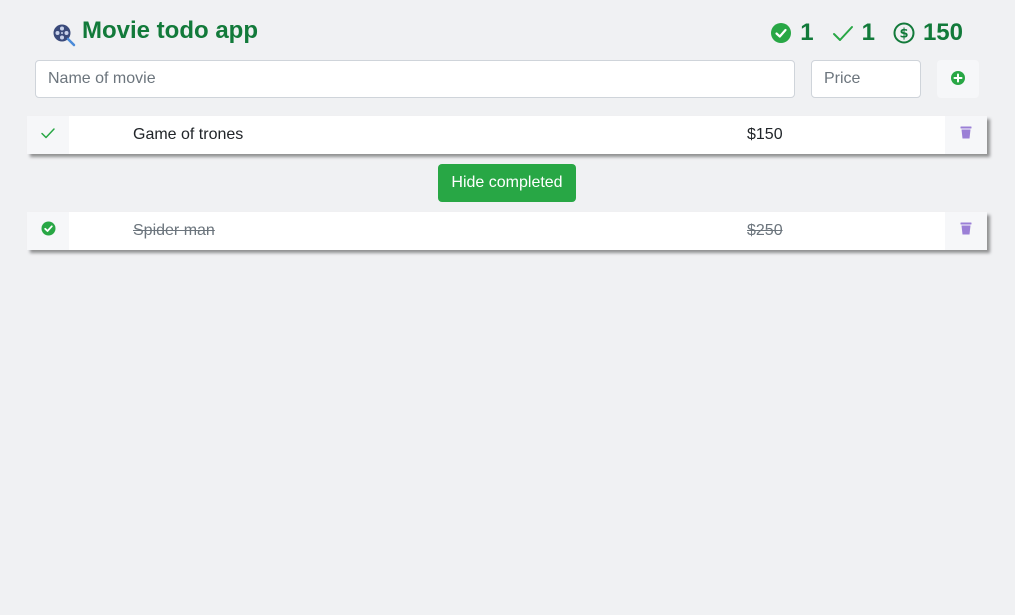  I want to click on dollar-circle-icon: $, so click(904, 33).